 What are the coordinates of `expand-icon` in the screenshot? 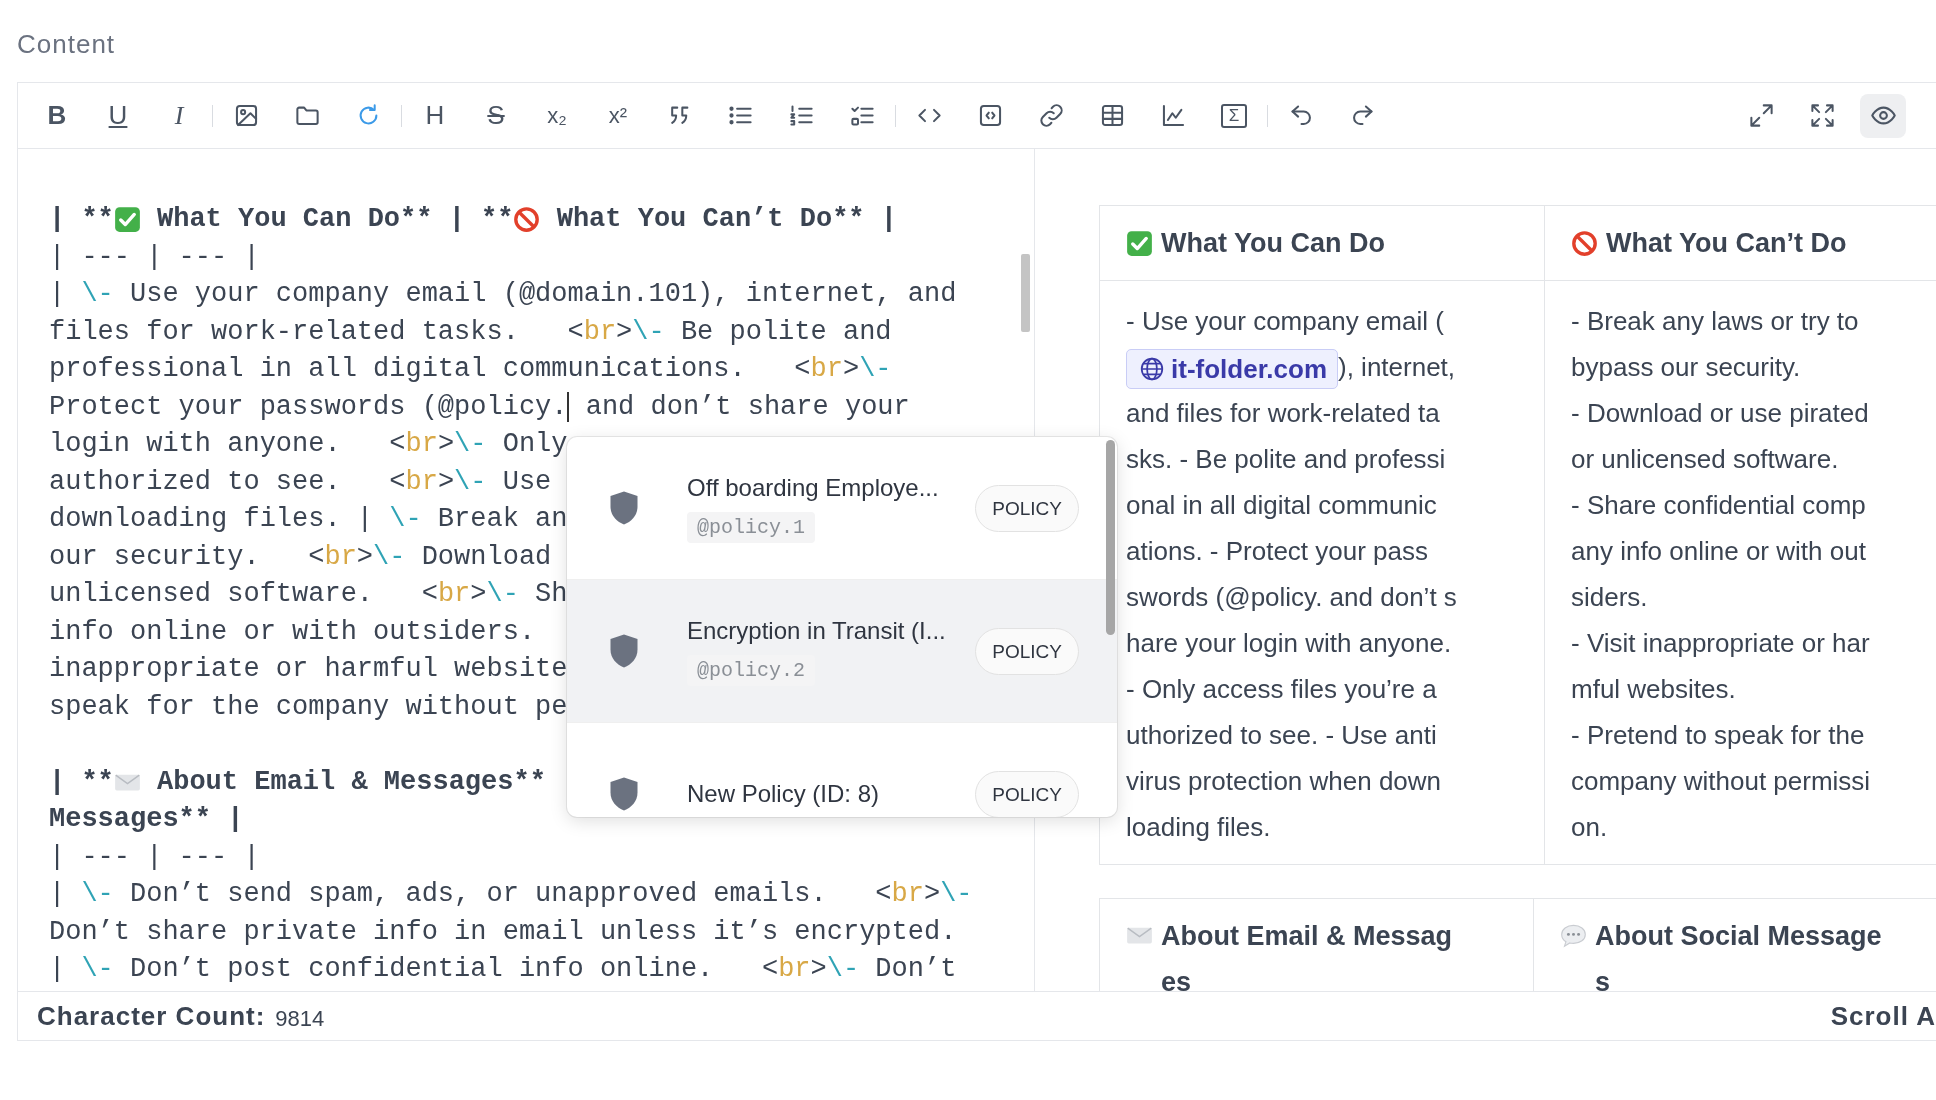 It's located at (1761, 115).